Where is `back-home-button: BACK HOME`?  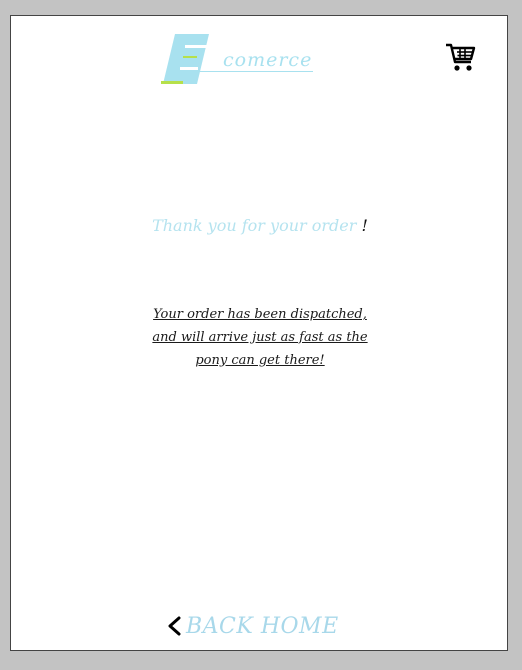 back-home-button: BACK HOME is located at coordinates (252, 626).